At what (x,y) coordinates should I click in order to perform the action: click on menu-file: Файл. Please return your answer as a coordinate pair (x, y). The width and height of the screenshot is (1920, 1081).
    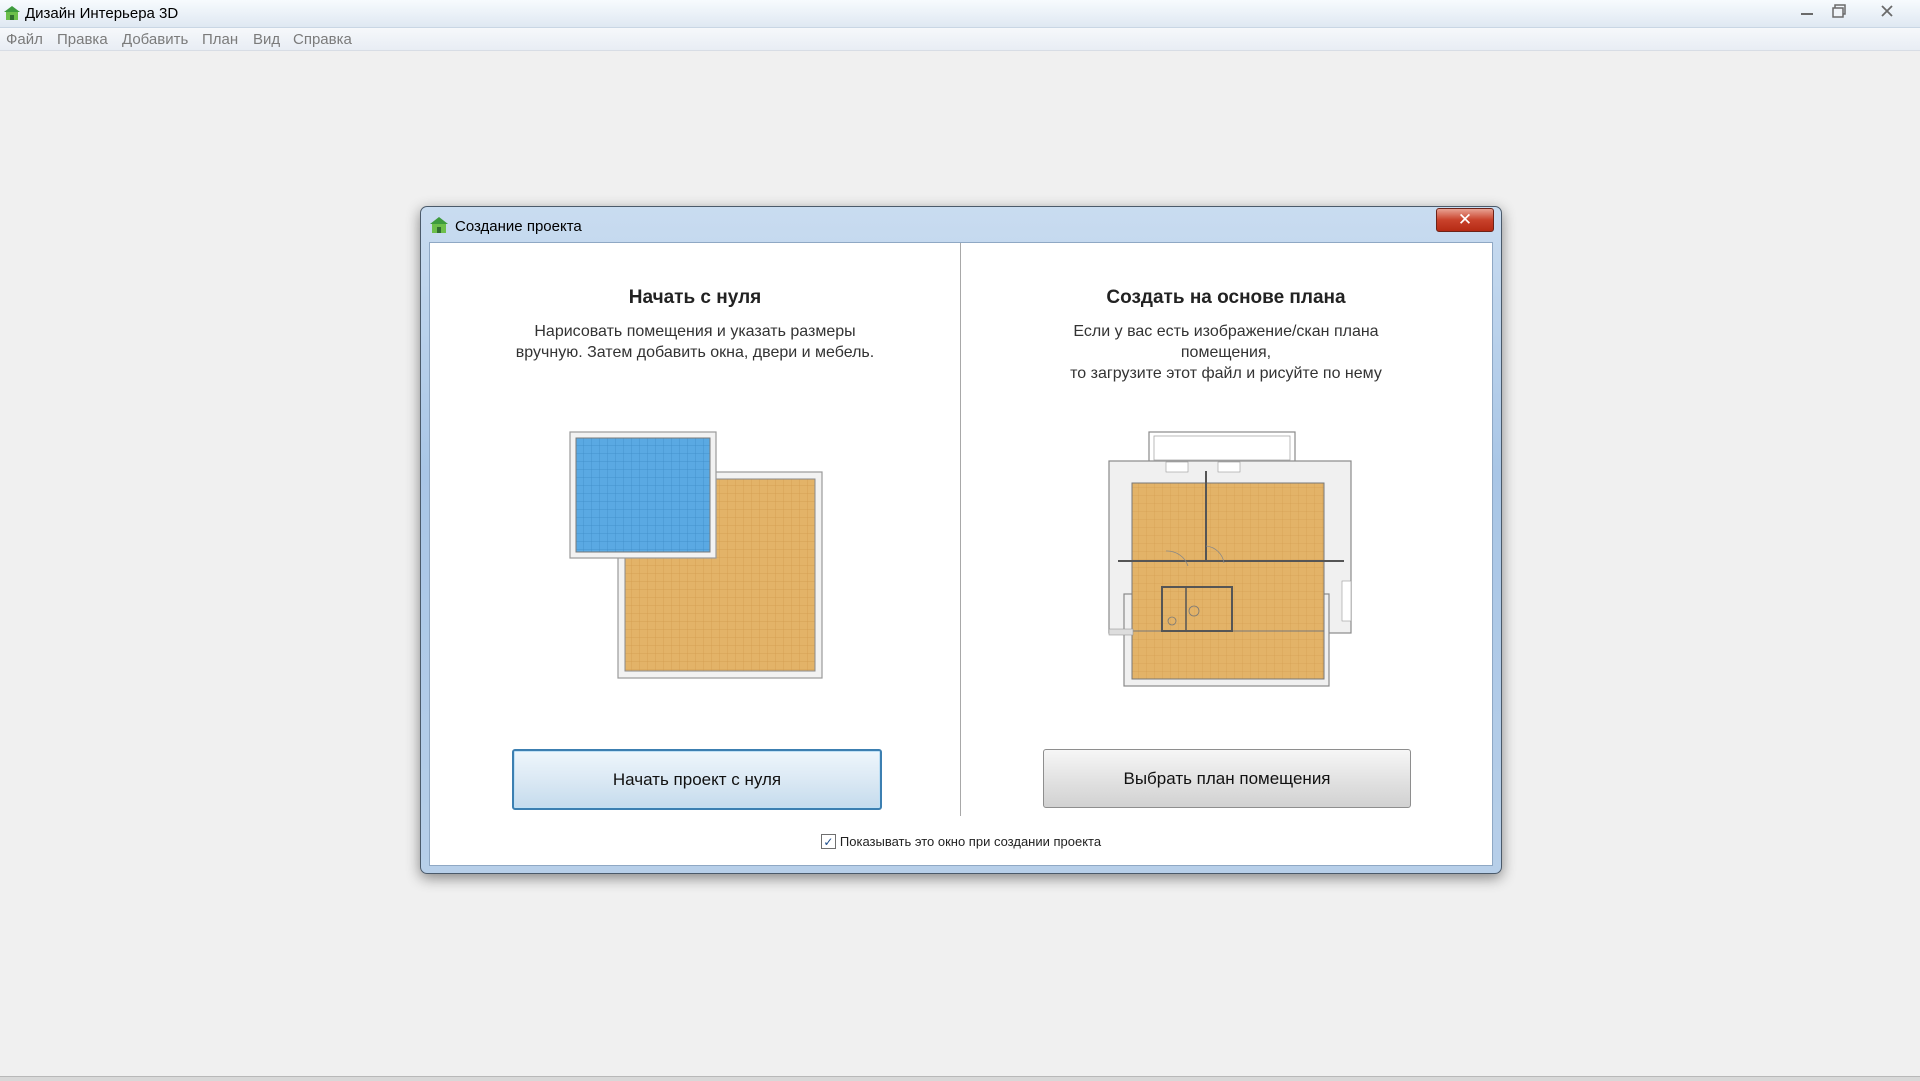
    Looking at the image, I should click on (24, 39).